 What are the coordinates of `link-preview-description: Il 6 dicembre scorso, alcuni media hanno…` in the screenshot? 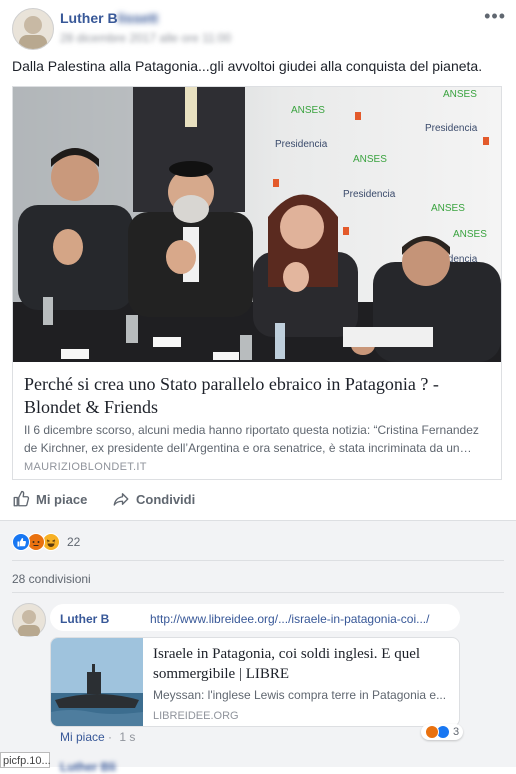 It's located at (251, 439).